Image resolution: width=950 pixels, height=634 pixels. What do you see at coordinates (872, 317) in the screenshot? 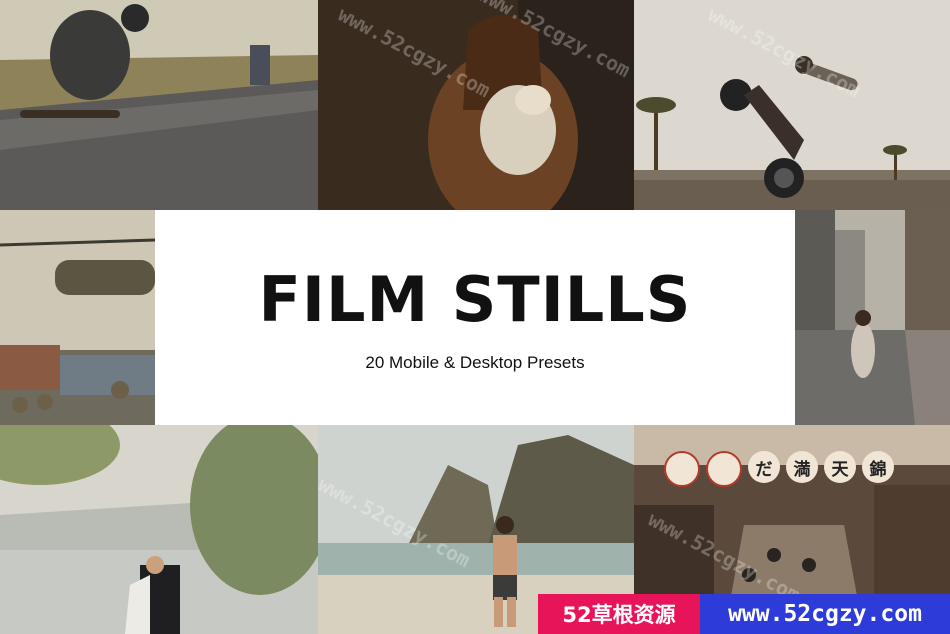
I see `photo-woman-city-street` at bounding box center [872, 317].